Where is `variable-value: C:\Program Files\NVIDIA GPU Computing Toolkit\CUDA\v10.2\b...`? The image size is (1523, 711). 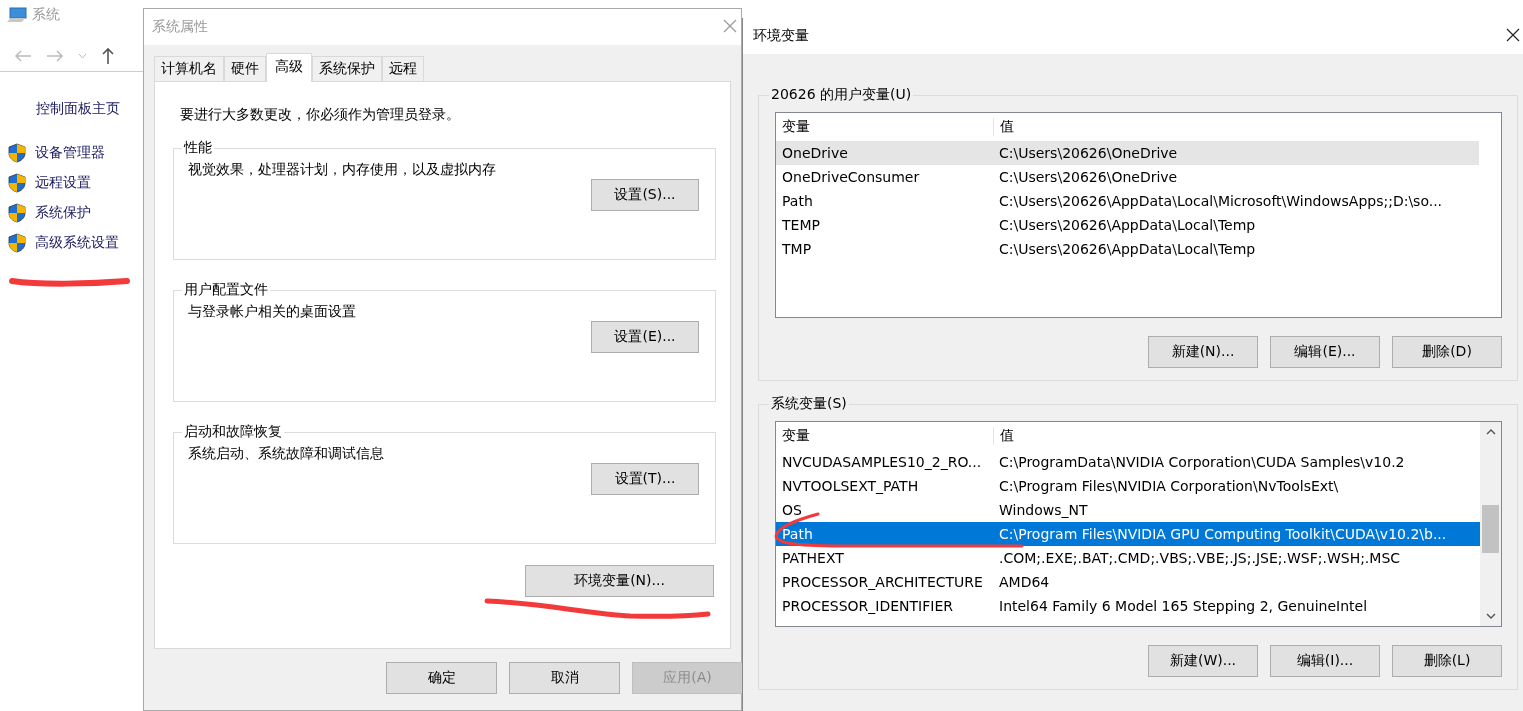 variable-value: C:\Program Files\NVIDIA GPU Computing Toolkit\CUDA\v10.2\b... is located at coordinates (1222, 534).